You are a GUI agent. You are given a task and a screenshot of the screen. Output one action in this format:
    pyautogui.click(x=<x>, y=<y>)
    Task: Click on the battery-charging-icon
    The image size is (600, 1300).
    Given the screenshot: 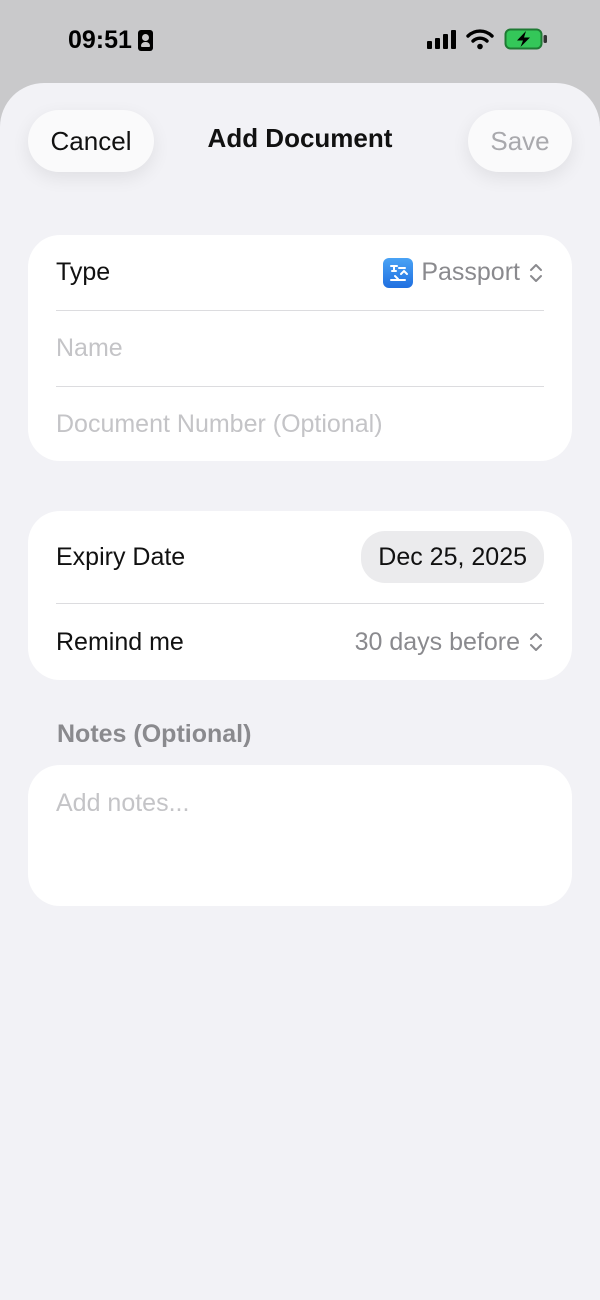 What is the action you would take?
    pyautogui.click(x=525, y=39)
    